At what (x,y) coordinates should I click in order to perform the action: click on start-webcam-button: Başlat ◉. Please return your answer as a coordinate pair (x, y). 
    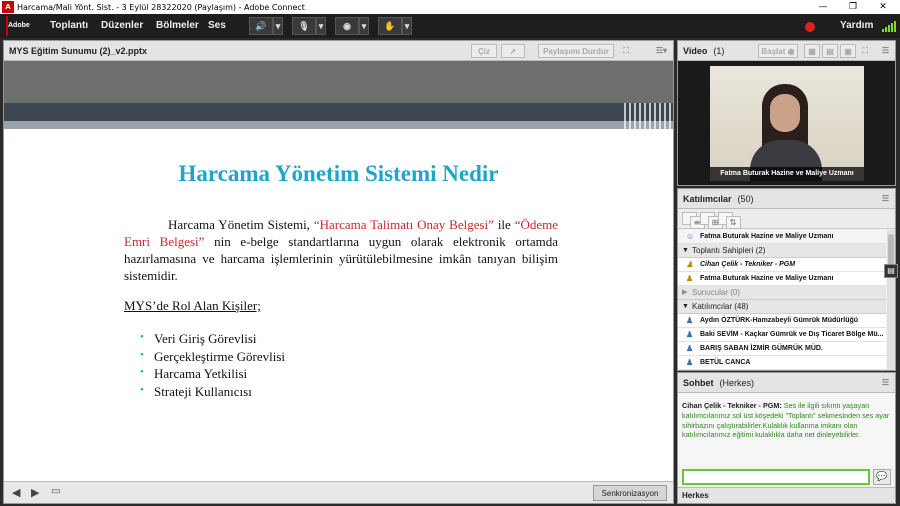
    Looking at the image, I should click on (778, 51).